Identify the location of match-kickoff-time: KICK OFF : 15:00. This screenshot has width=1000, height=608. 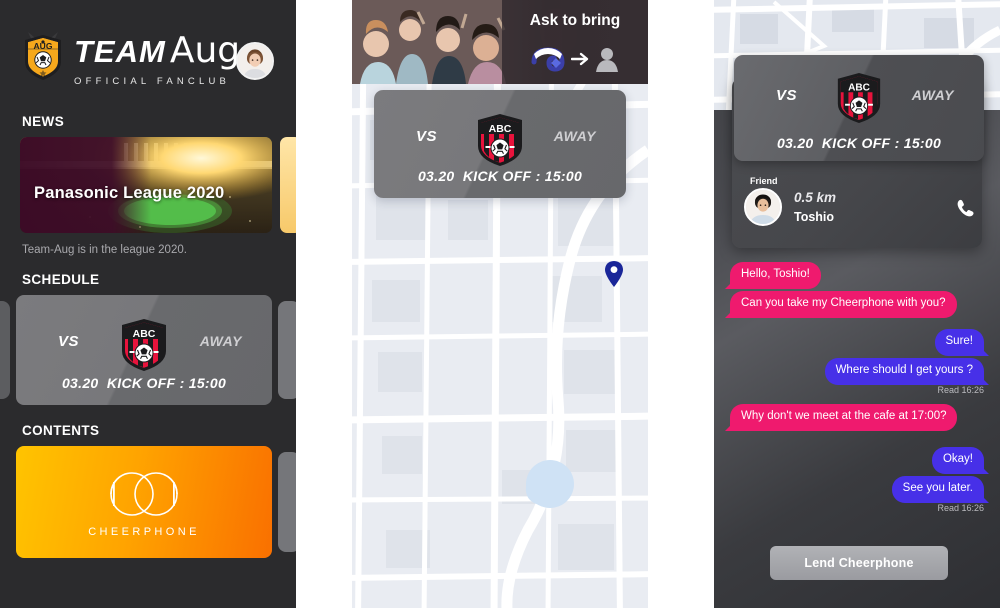
(166, 383).